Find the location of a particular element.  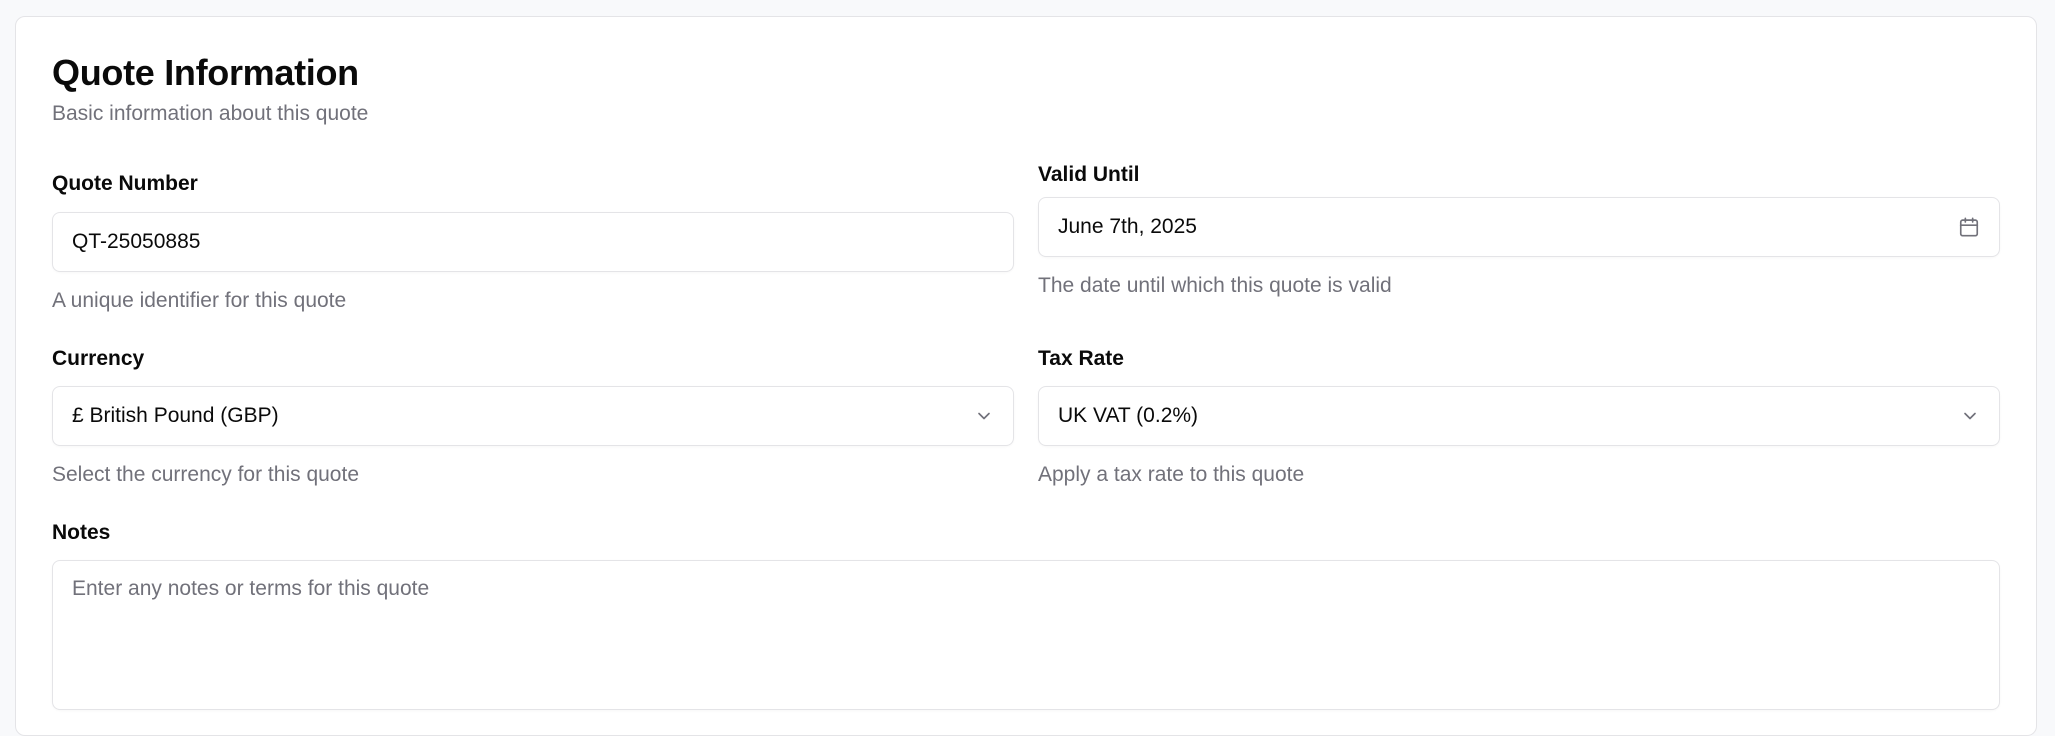

tax-rate-hint: Apply a tax rate to this quote is located at coordinates (1171, 474).